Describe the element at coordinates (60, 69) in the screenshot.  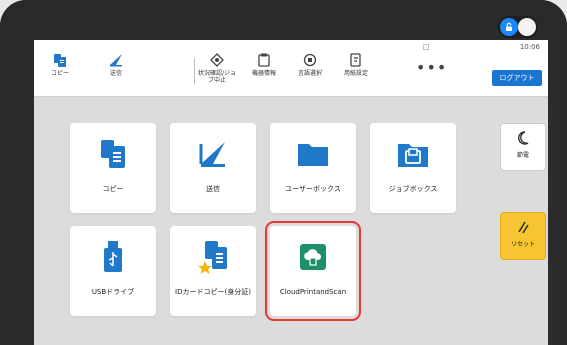
I see `toolbar-copy-button: コピー` at that location.